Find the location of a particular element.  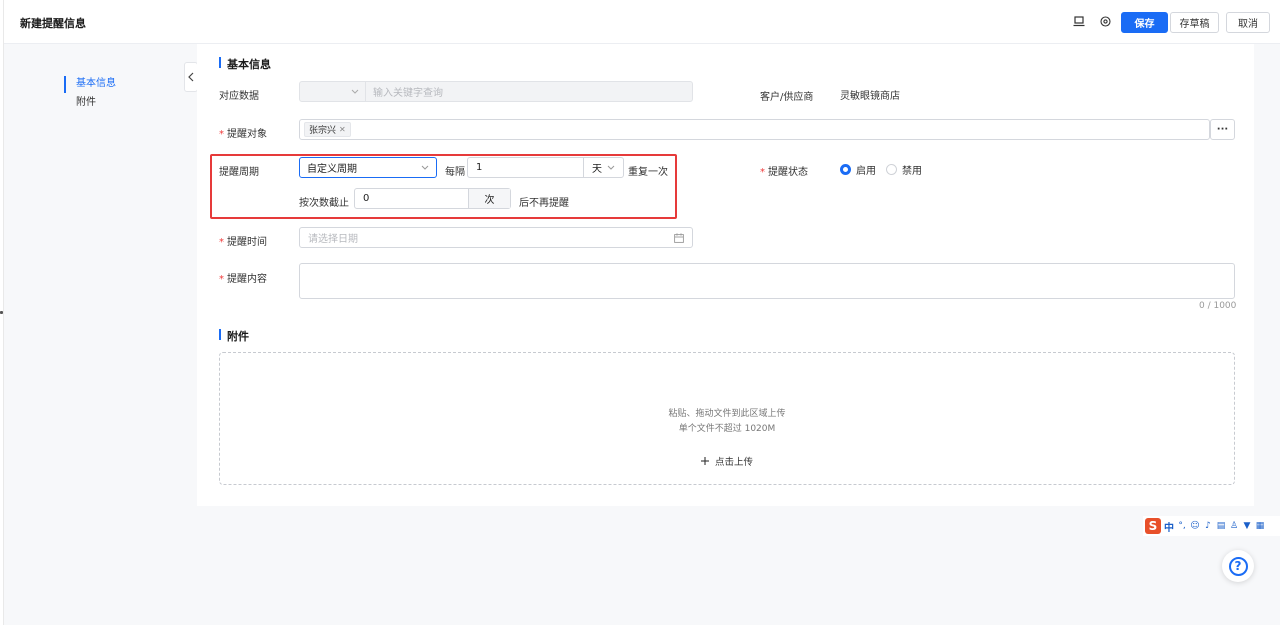

customer-label: 客户/供应商 is located at coordinates (787, 97).